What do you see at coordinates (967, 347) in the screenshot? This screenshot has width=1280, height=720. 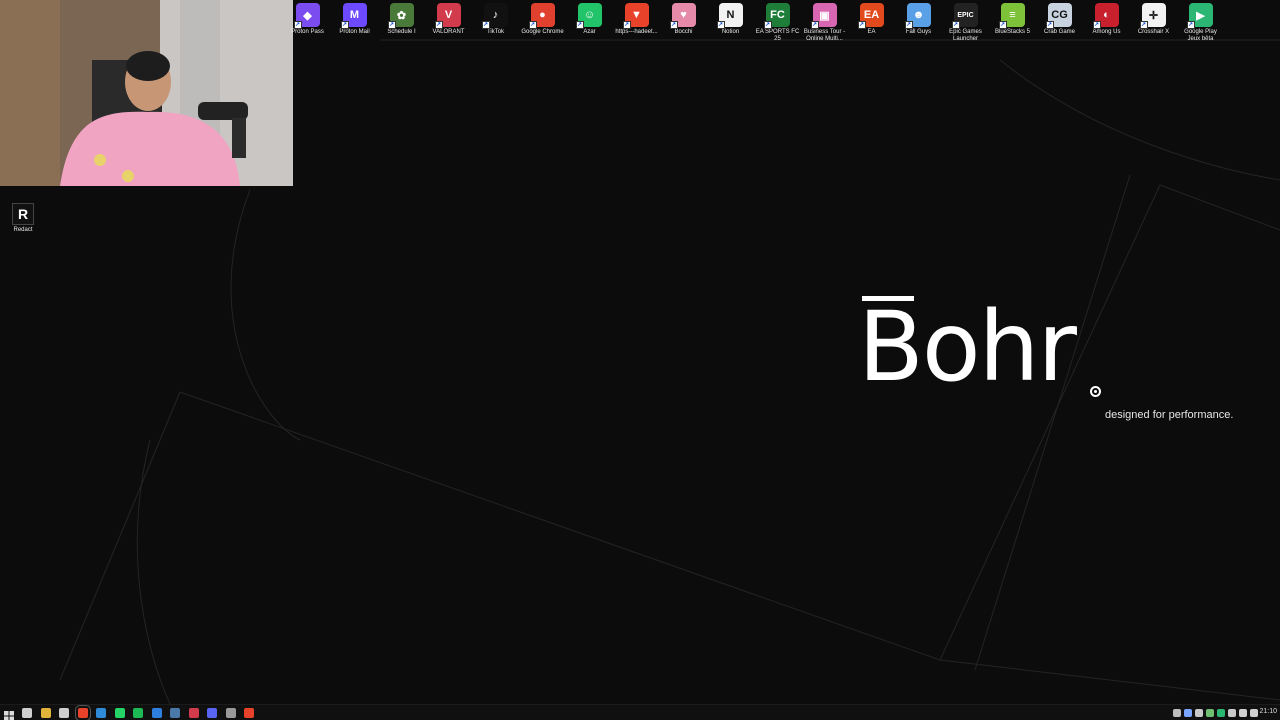 I see `brand-wordmark: Bohr` at bounding box center [967, 347].